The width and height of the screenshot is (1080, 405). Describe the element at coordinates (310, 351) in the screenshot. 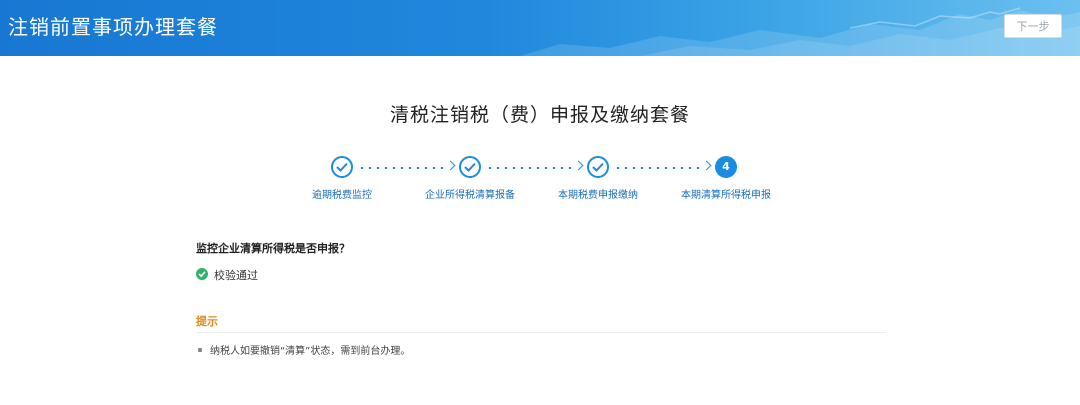

I see `tip-item-text: 纳税人如要撤销“清算”状态，需到前台办理。` at that location.